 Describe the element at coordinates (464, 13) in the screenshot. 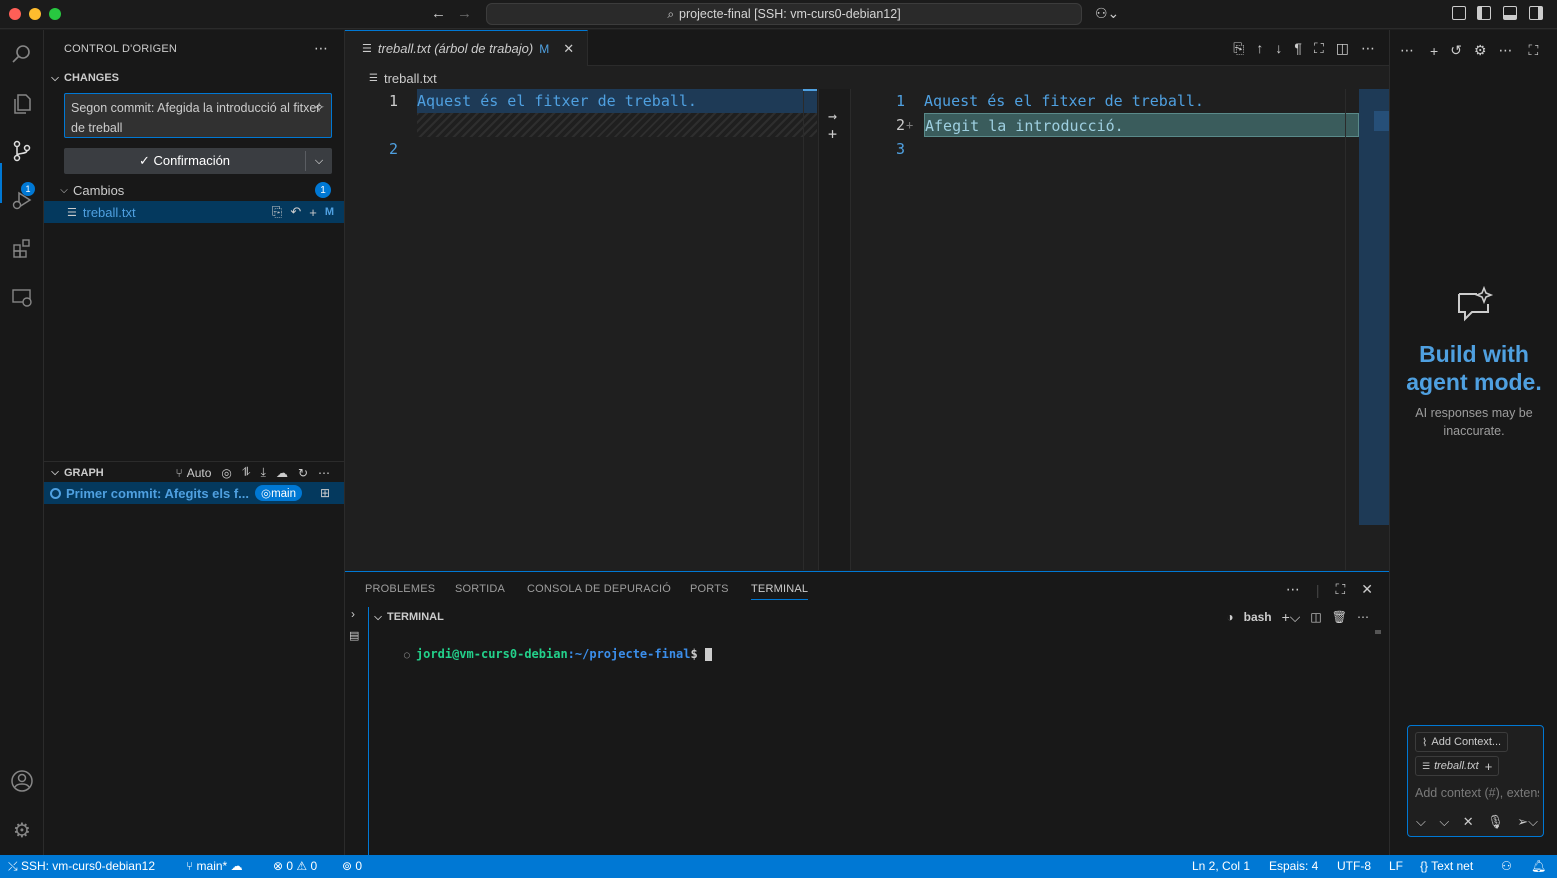

I see `forward-arrow-icon: →` at that location.